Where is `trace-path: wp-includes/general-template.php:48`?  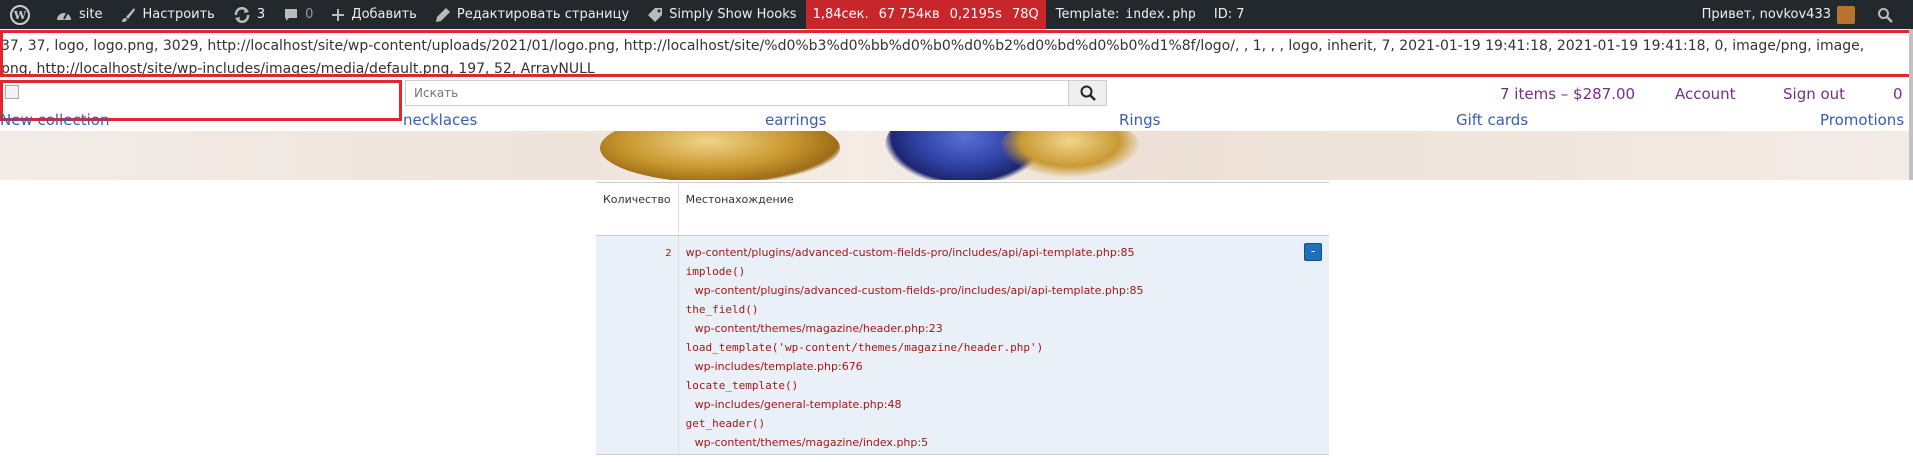
trace-path: wp-includes/general-template.php:48 is located at coordinates (798, 404).